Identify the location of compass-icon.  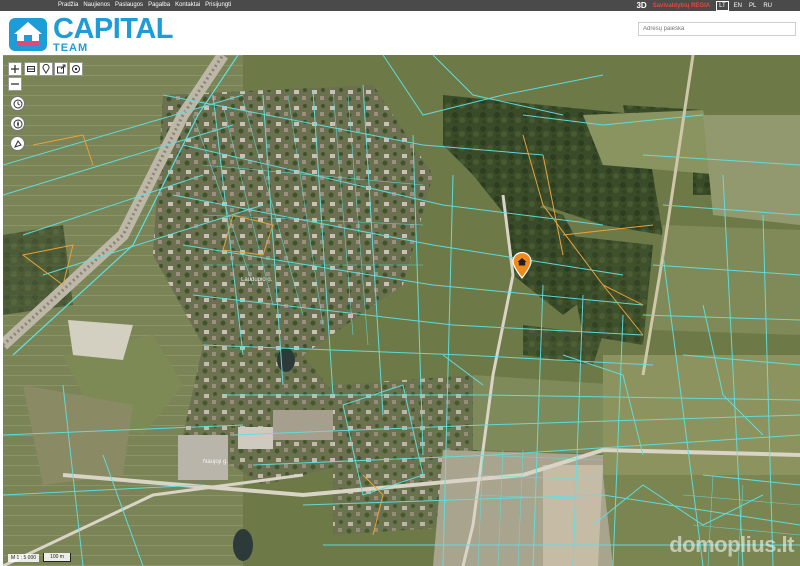
(17, 123).